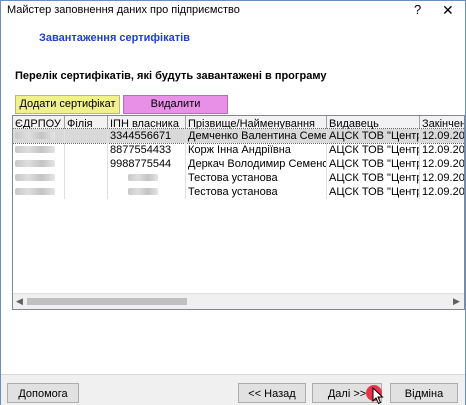  I want to click on delete-button: Видалити, so click(175, 104).